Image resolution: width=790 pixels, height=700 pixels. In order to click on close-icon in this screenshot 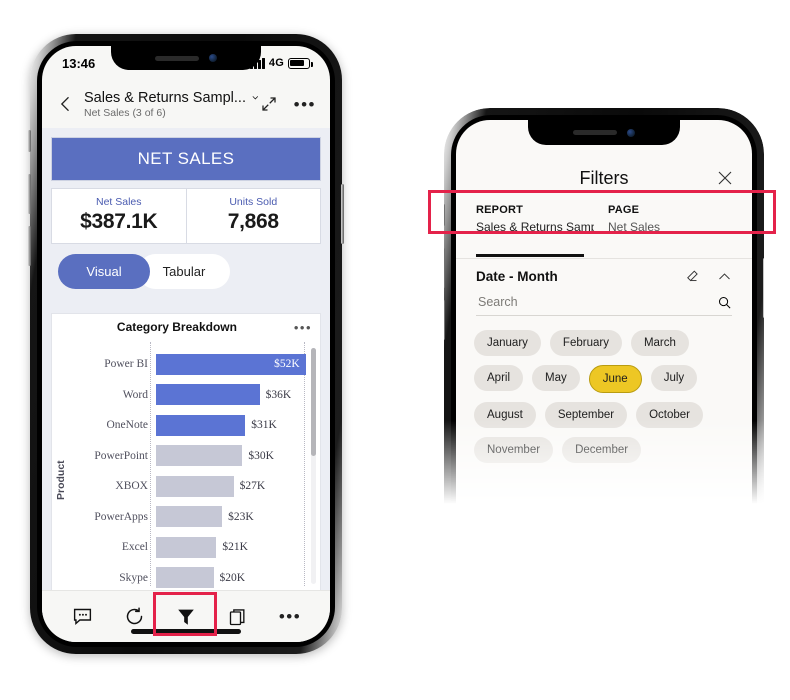, I will do `click(725, 178)`.